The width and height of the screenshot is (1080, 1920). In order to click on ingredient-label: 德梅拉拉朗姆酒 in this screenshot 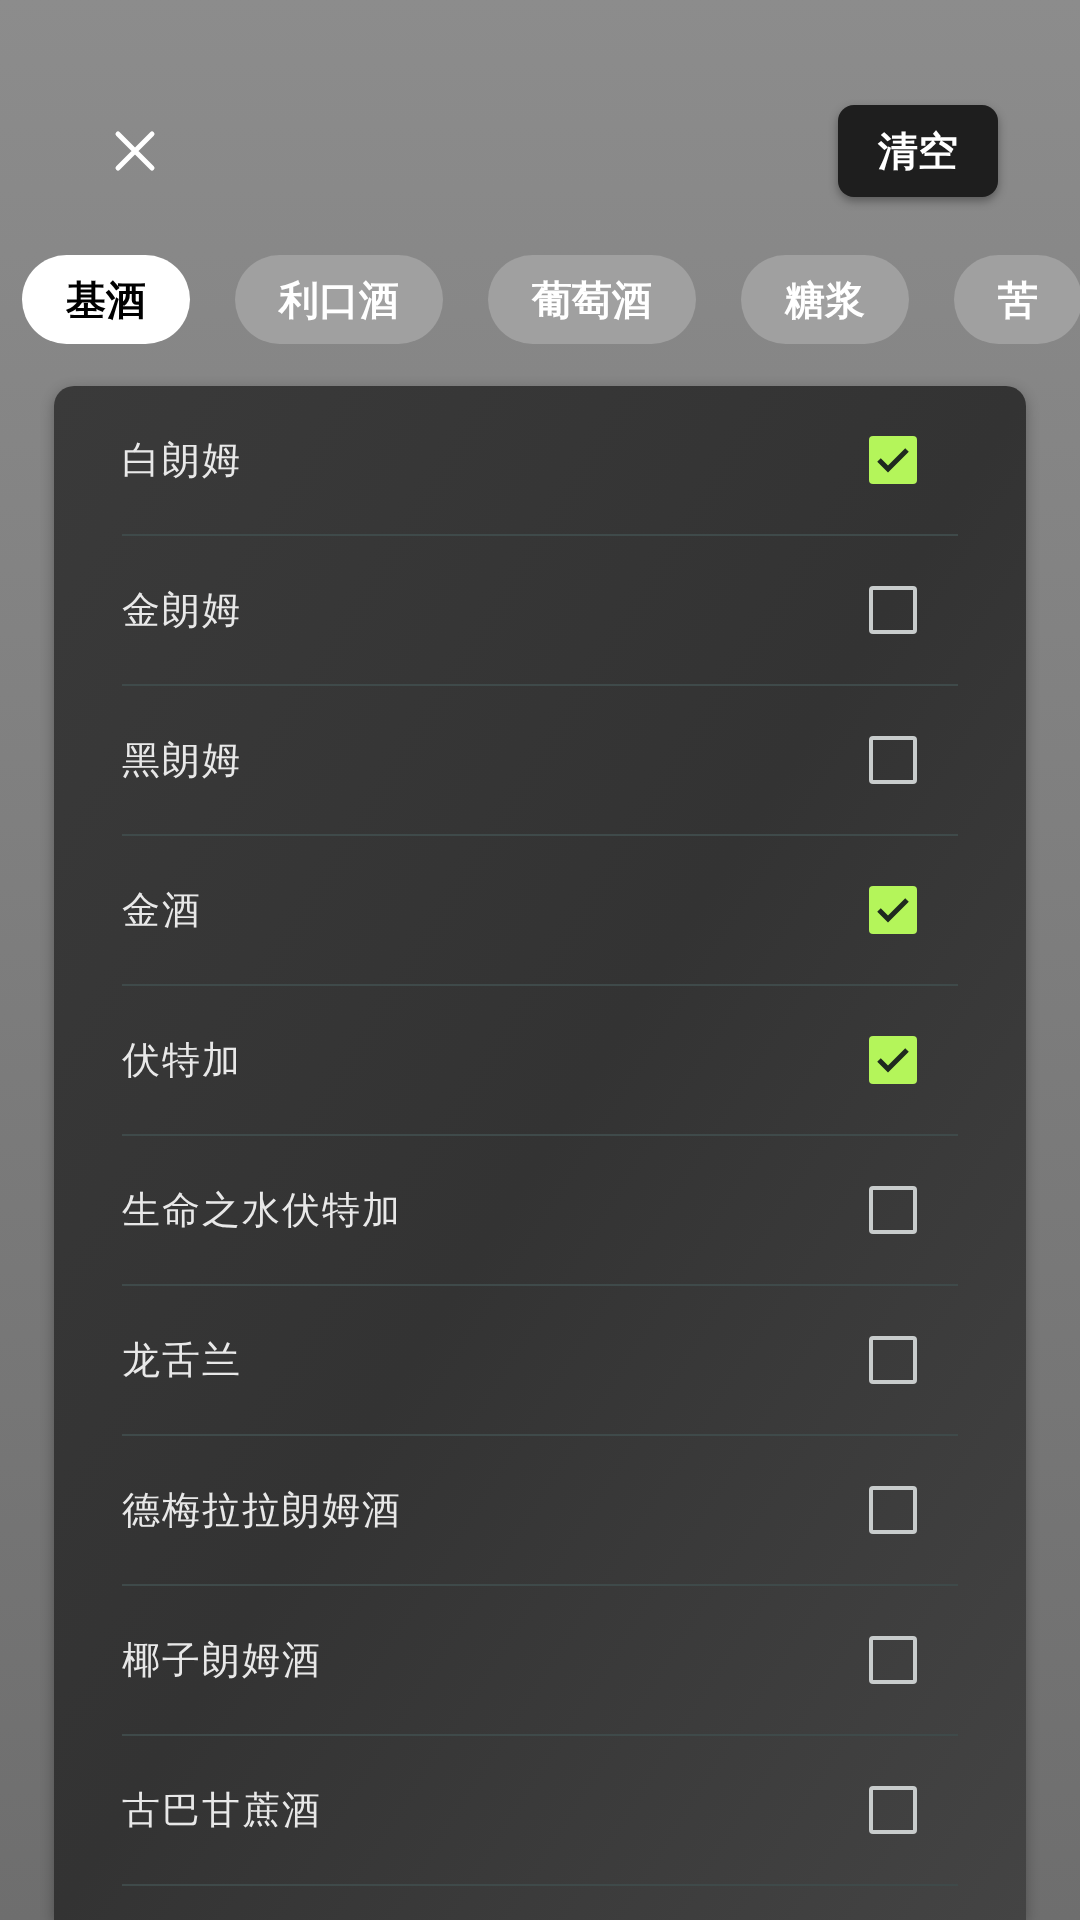, I will do `click(262, 1510)`.